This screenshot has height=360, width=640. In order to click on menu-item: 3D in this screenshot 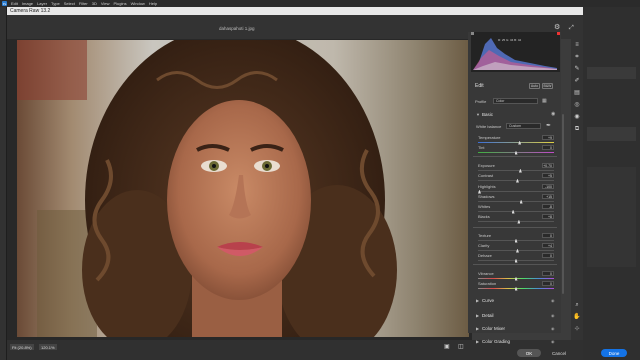, I will do `click(94, 3)`.